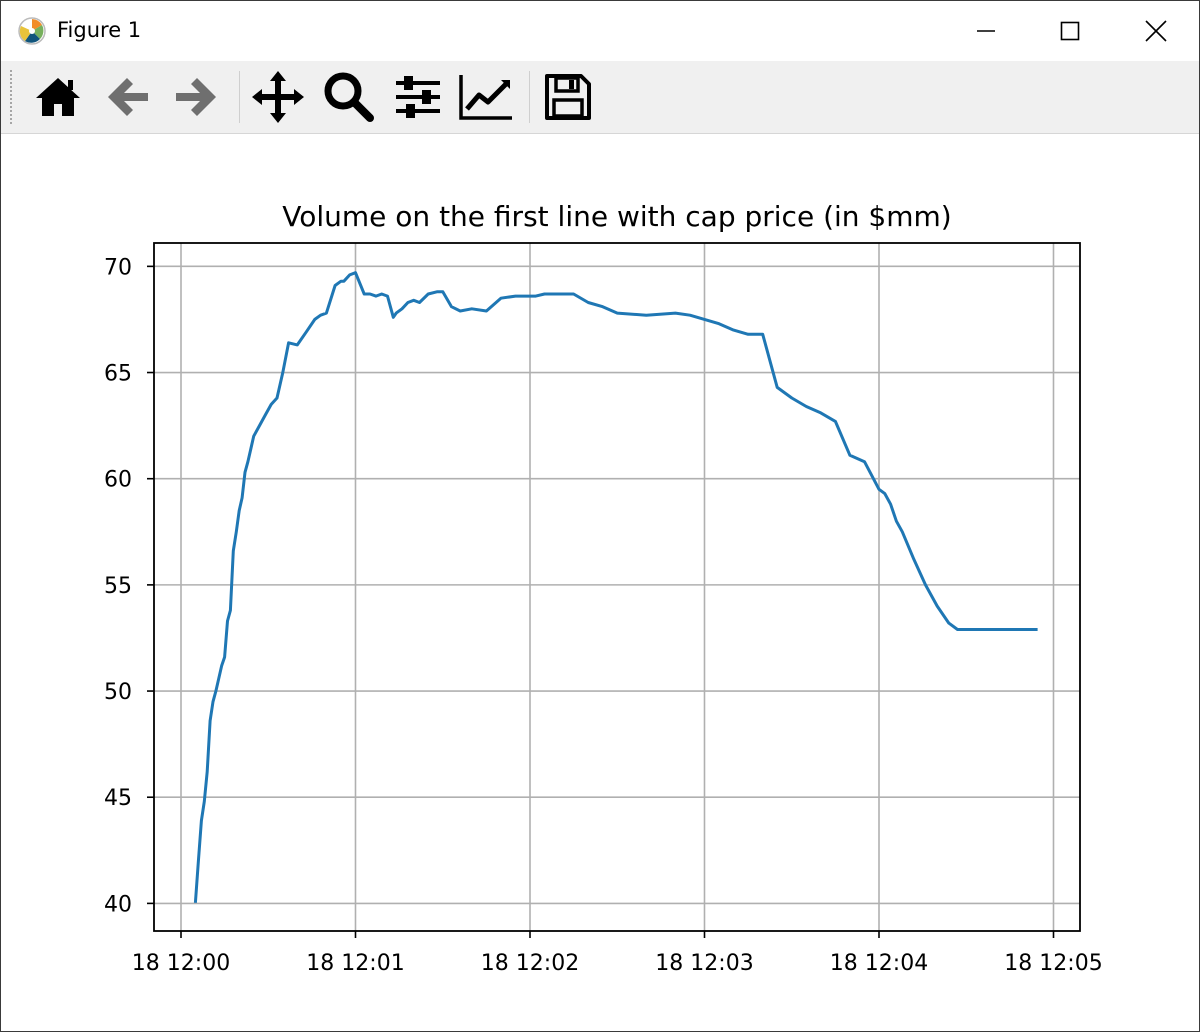 Image resolution: width=1200 pixels, height=1032 pixels. I want to click on pan-icon, so click(278, 97).